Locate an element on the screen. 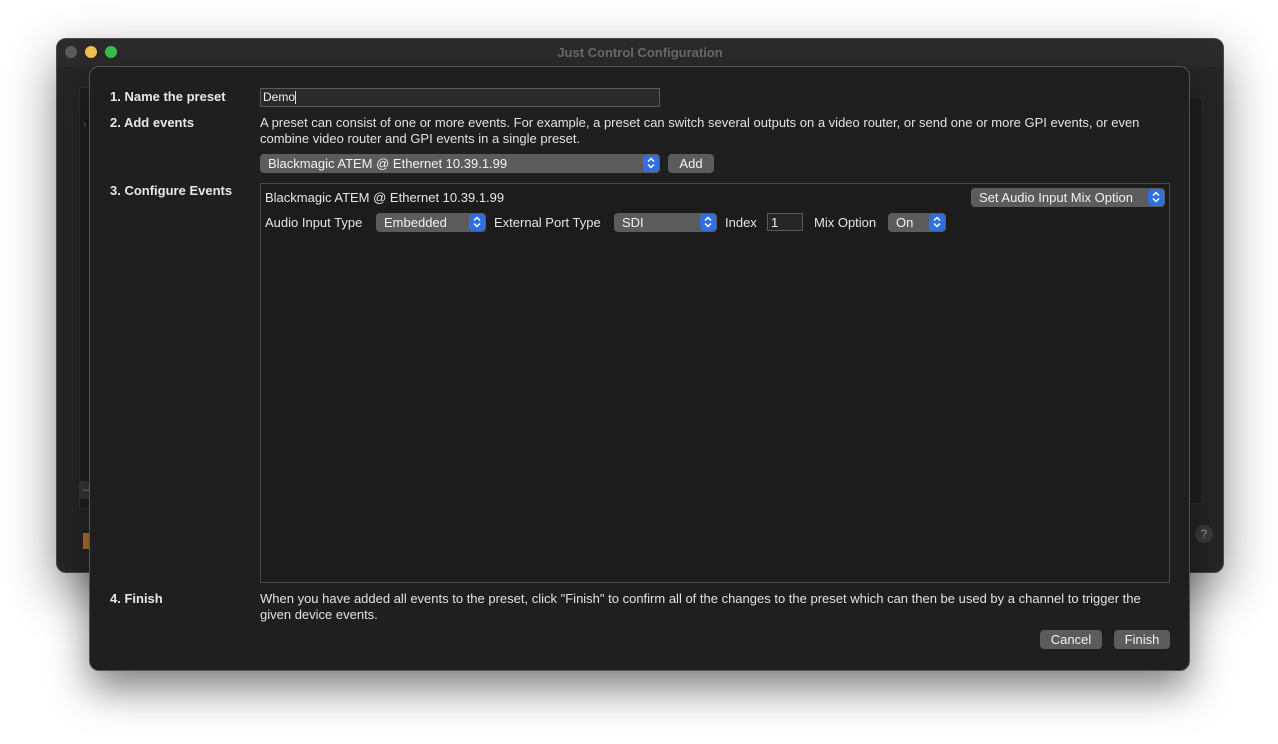 This screenshot has width=1278, height=744. preset-name-input: Demo is located at coordinates (460, 97).